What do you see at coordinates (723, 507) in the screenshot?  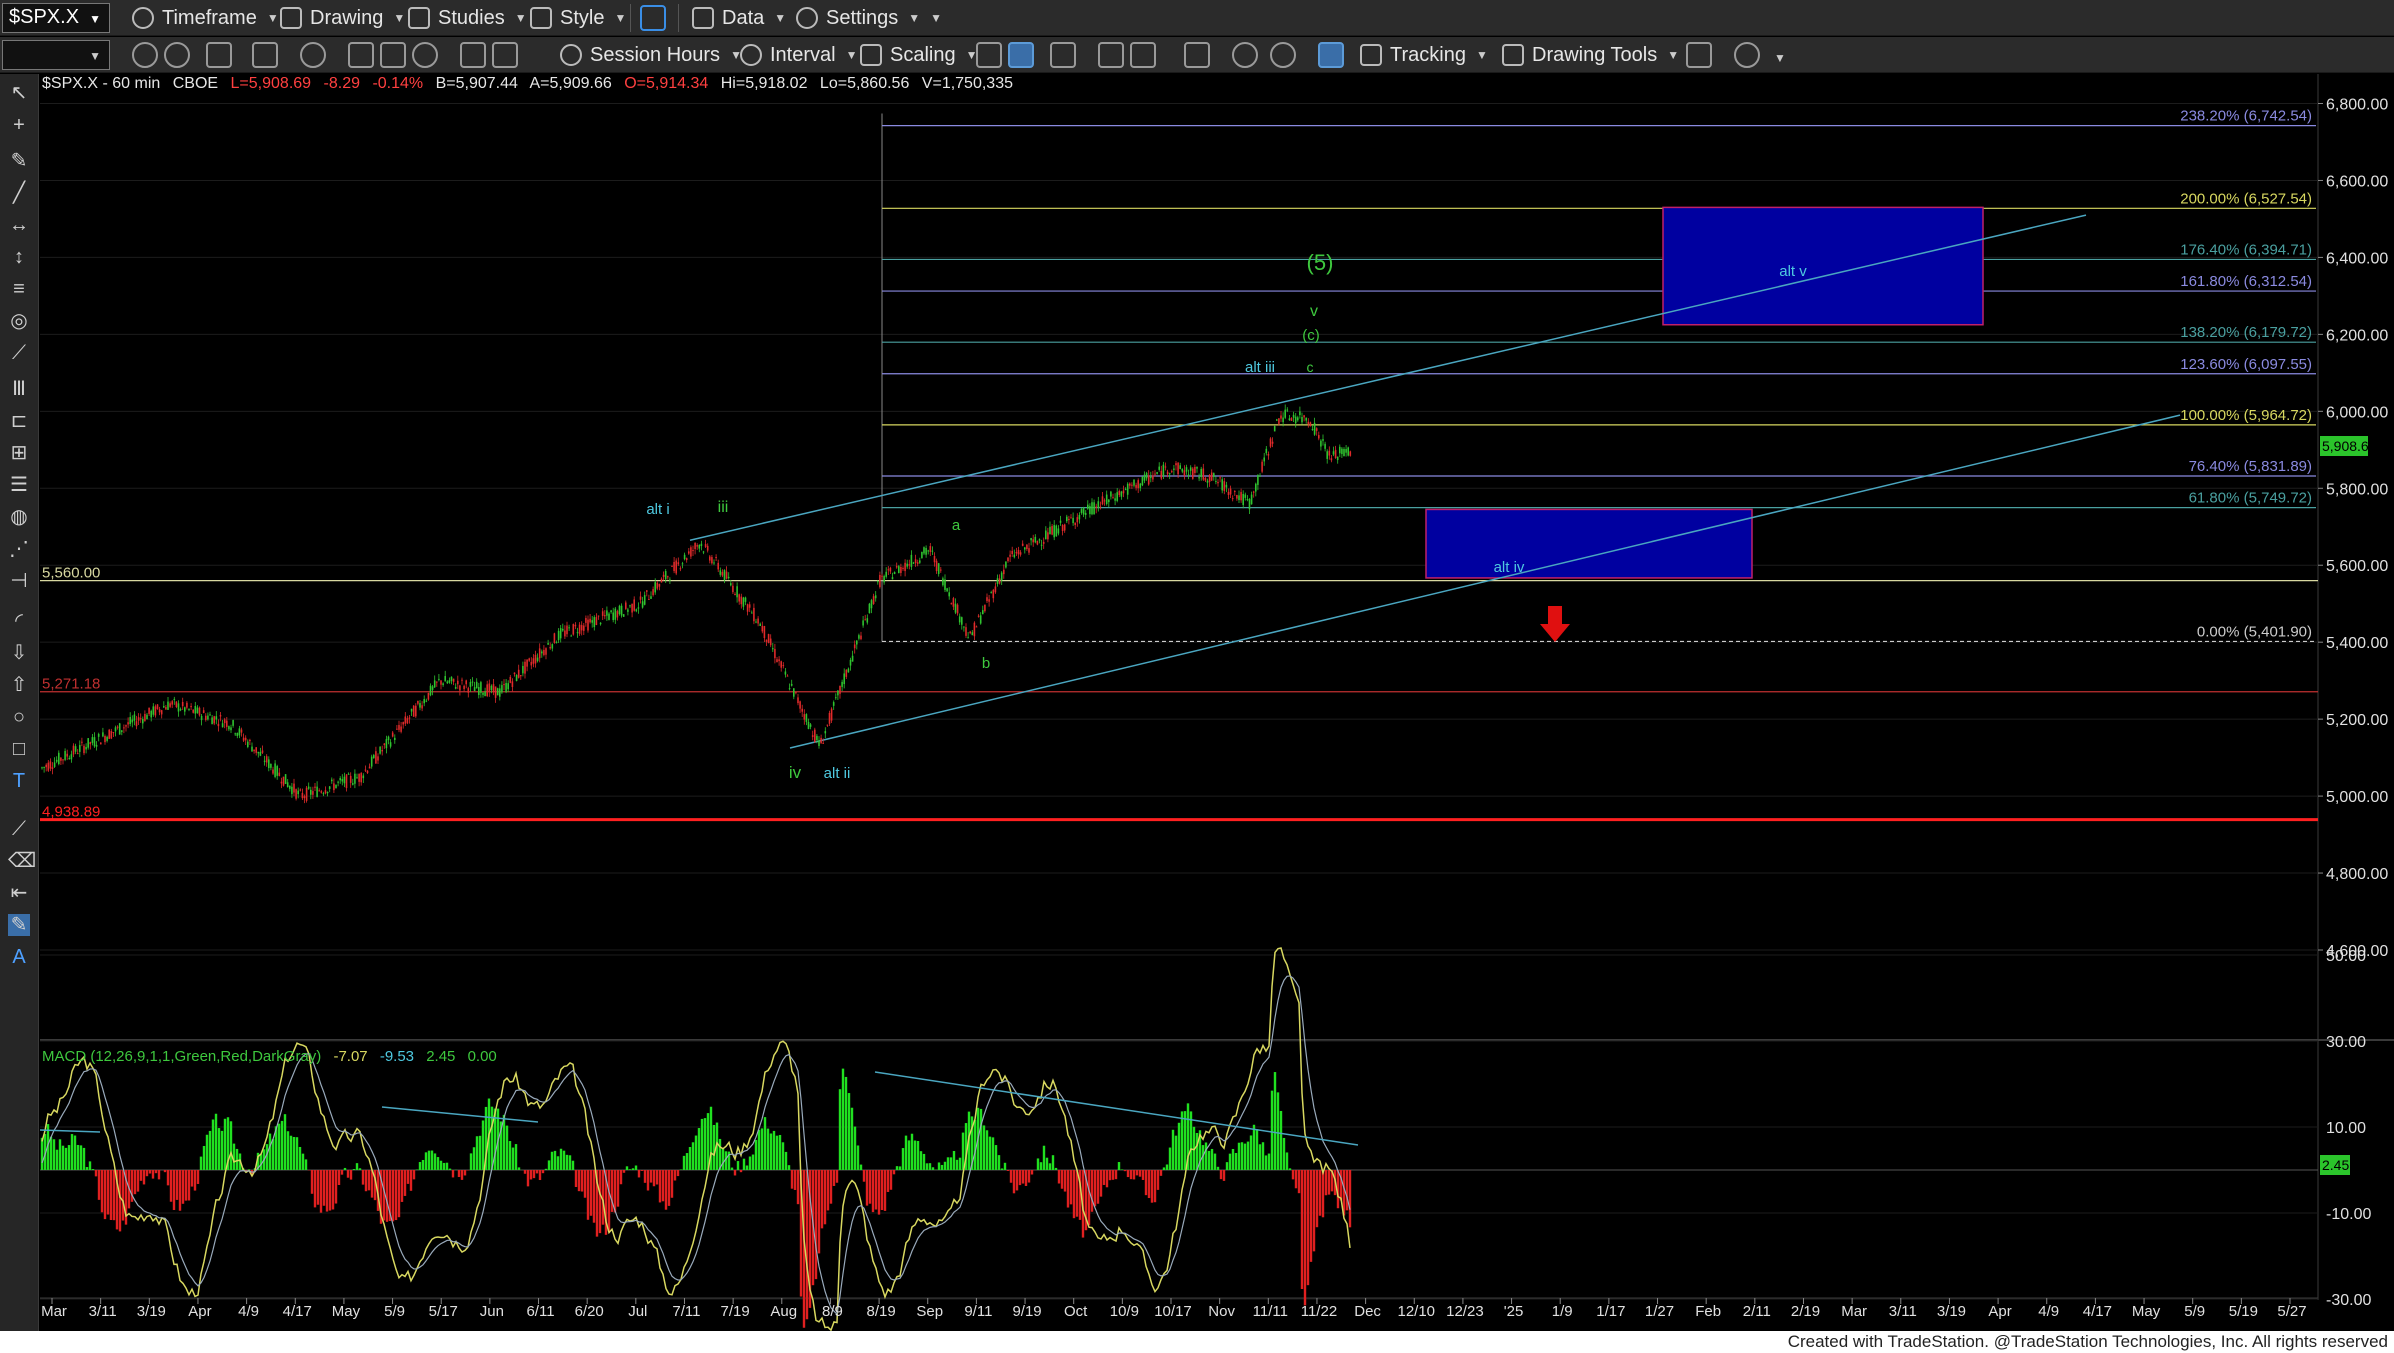 I see `wave-label: iii` at bounding box center [723, 507].